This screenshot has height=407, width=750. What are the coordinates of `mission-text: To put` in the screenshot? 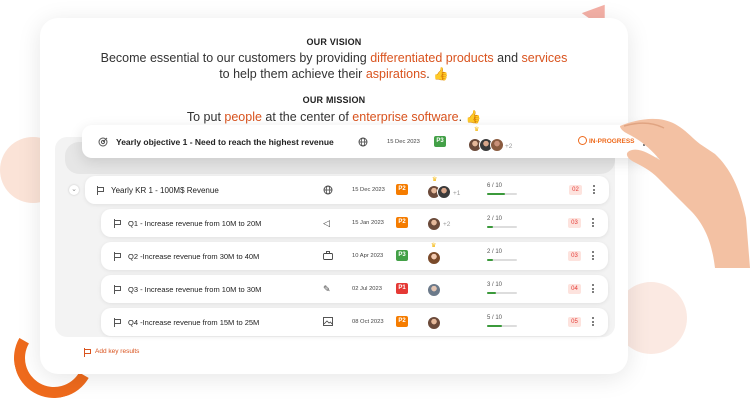 It's located at (205, 117).